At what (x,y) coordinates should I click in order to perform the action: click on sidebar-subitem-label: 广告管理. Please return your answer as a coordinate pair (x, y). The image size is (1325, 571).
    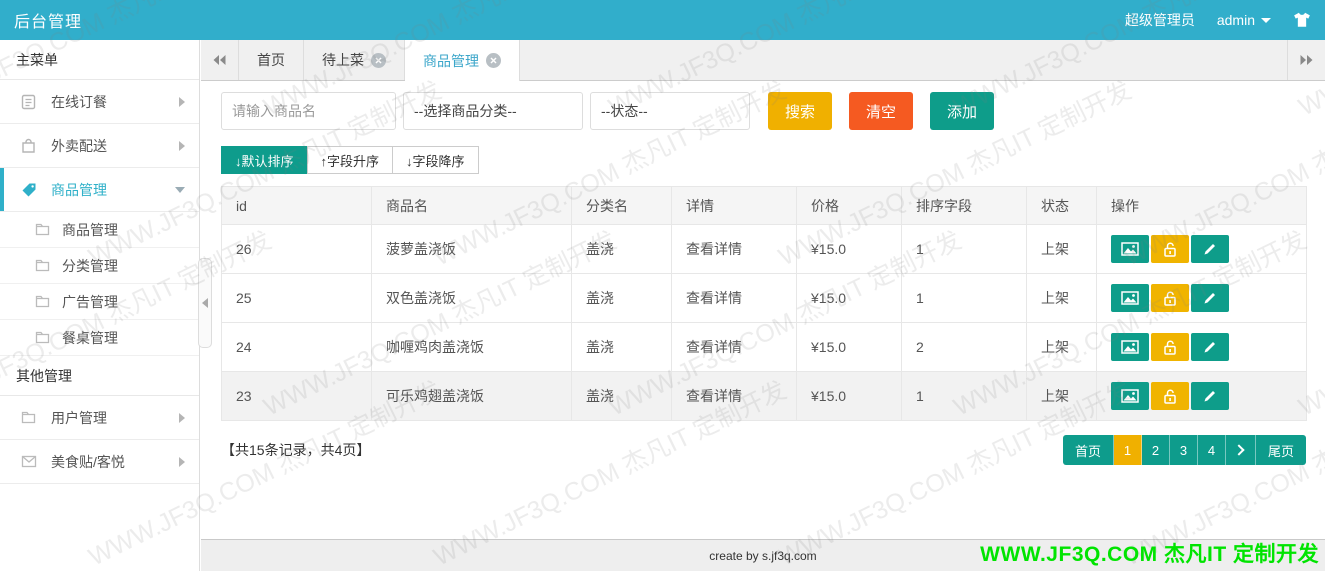
    Looking at the image, I should click on (90, 301).